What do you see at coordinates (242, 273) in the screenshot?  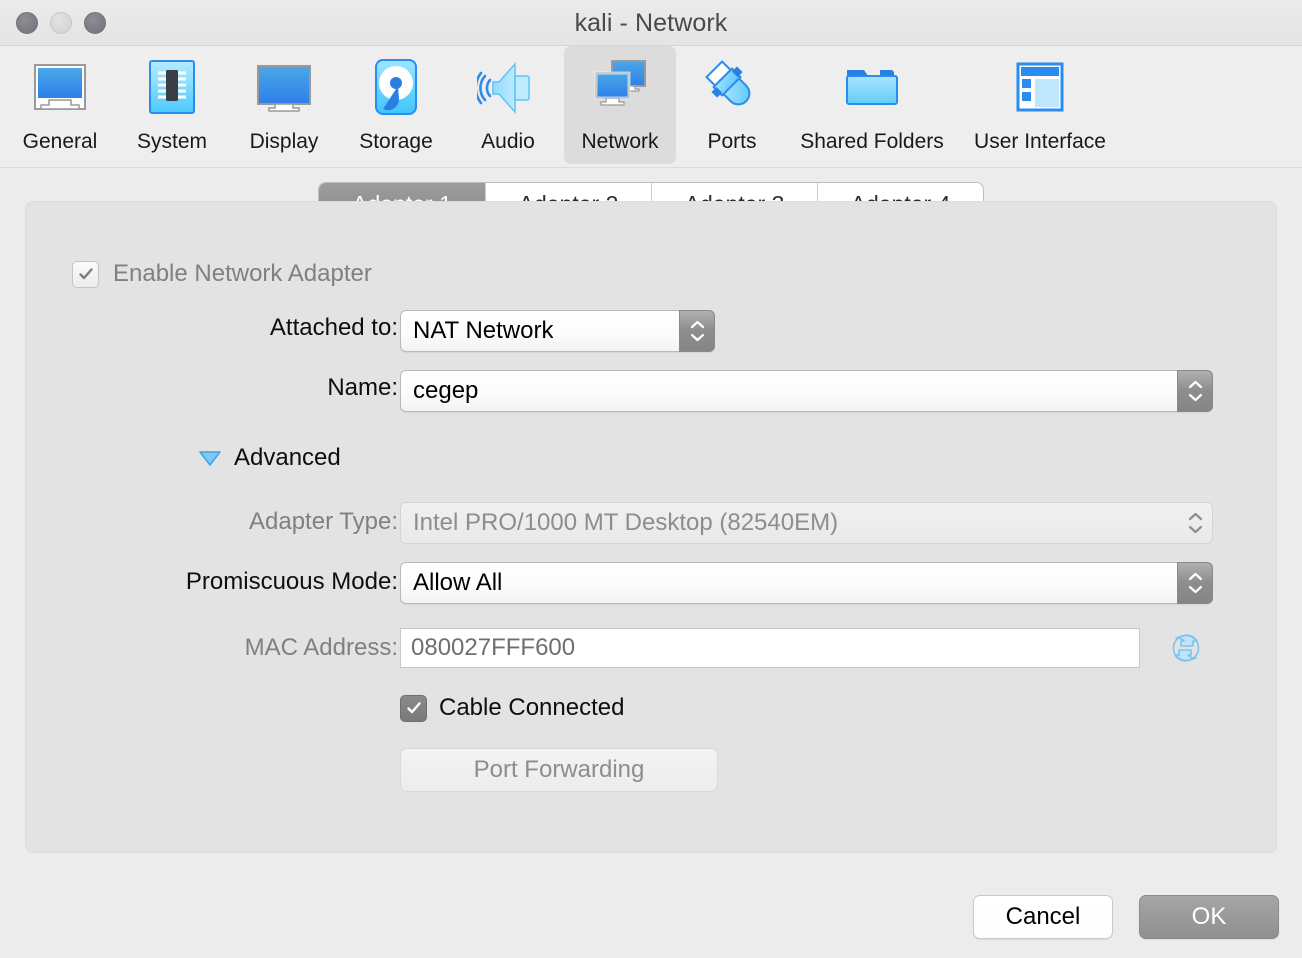 I see `enable-network-adapter-label: Enable Network Adapter` at bounding box center [242, 273].